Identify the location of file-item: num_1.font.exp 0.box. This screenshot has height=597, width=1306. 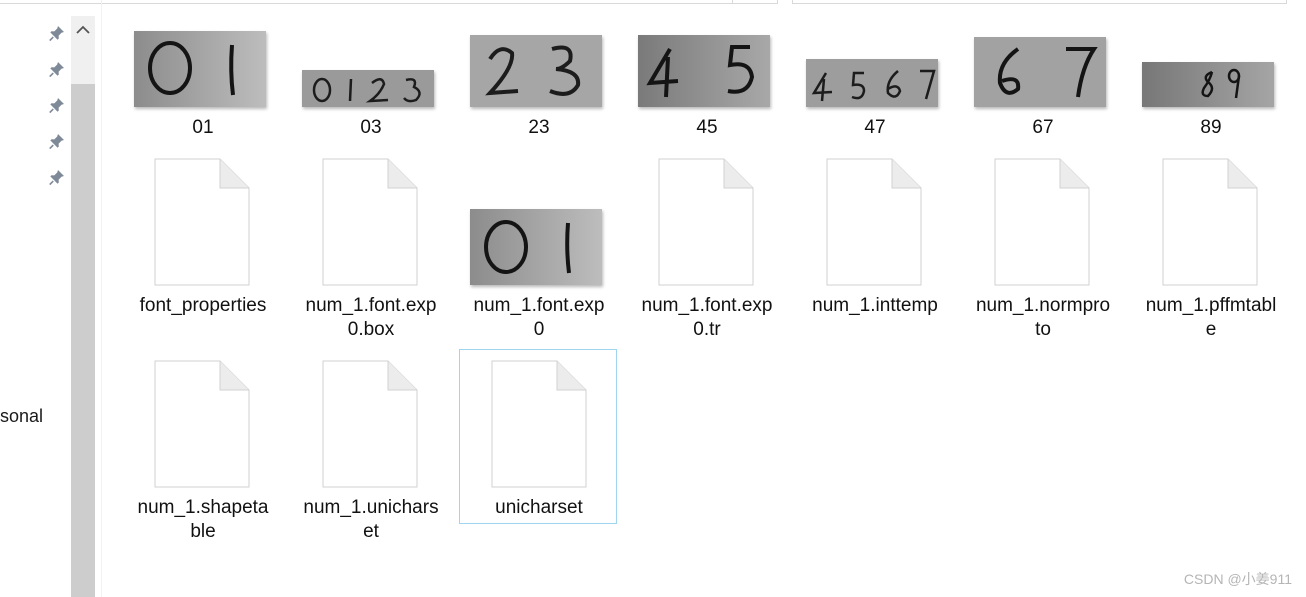
(371, 249).